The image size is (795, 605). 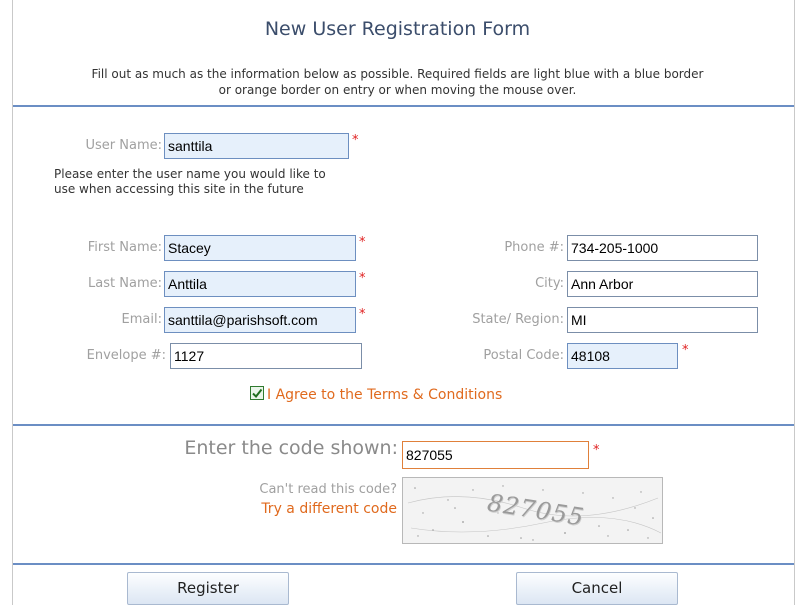 What do you see at coordinates (662, 248) in the screenshot?
I see `phone-input` at bounding box center [662, 248].